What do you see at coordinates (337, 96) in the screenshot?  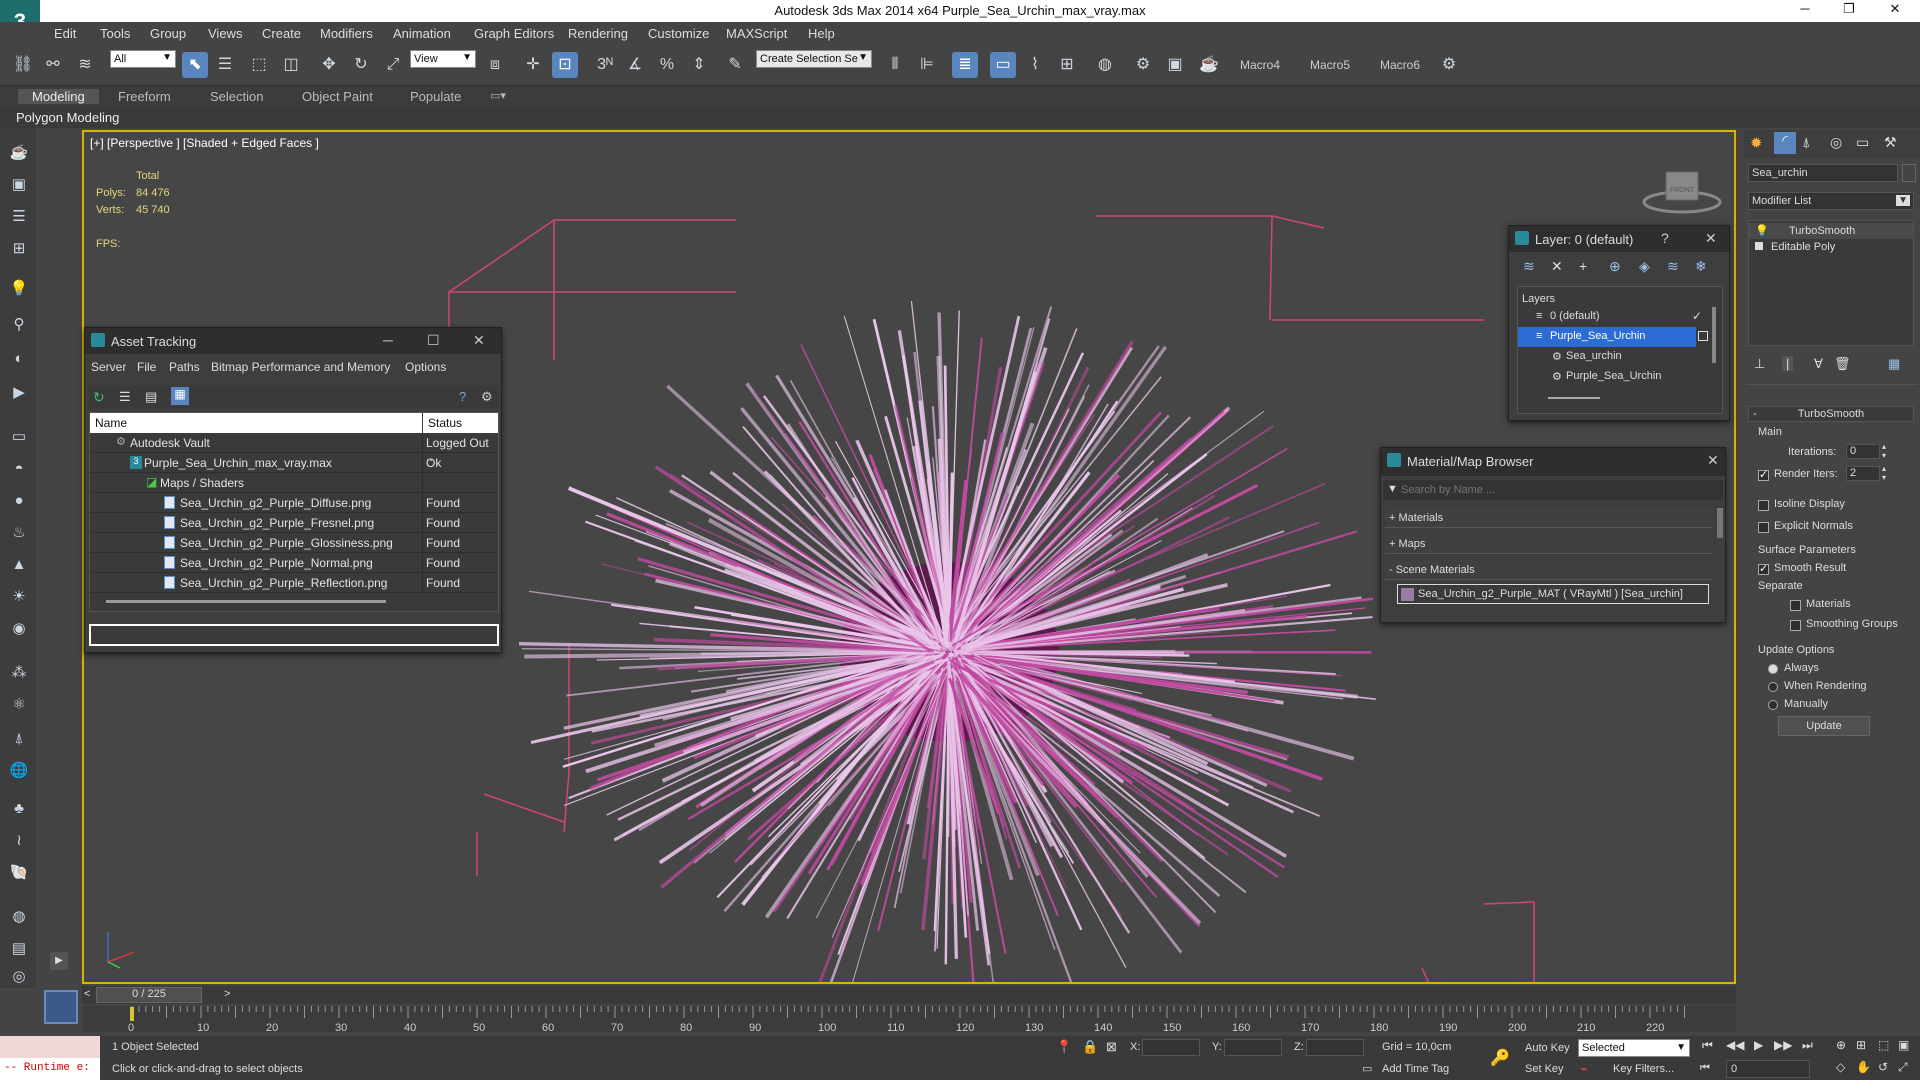 I see `tab-object-paint: Object Paint` at bounding box center [337, 96].